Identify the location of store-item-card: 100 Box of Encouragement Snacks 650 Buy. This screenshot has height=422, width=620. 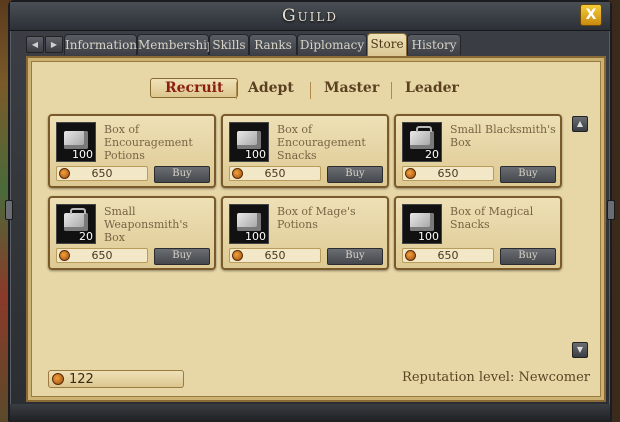
(305, 151).